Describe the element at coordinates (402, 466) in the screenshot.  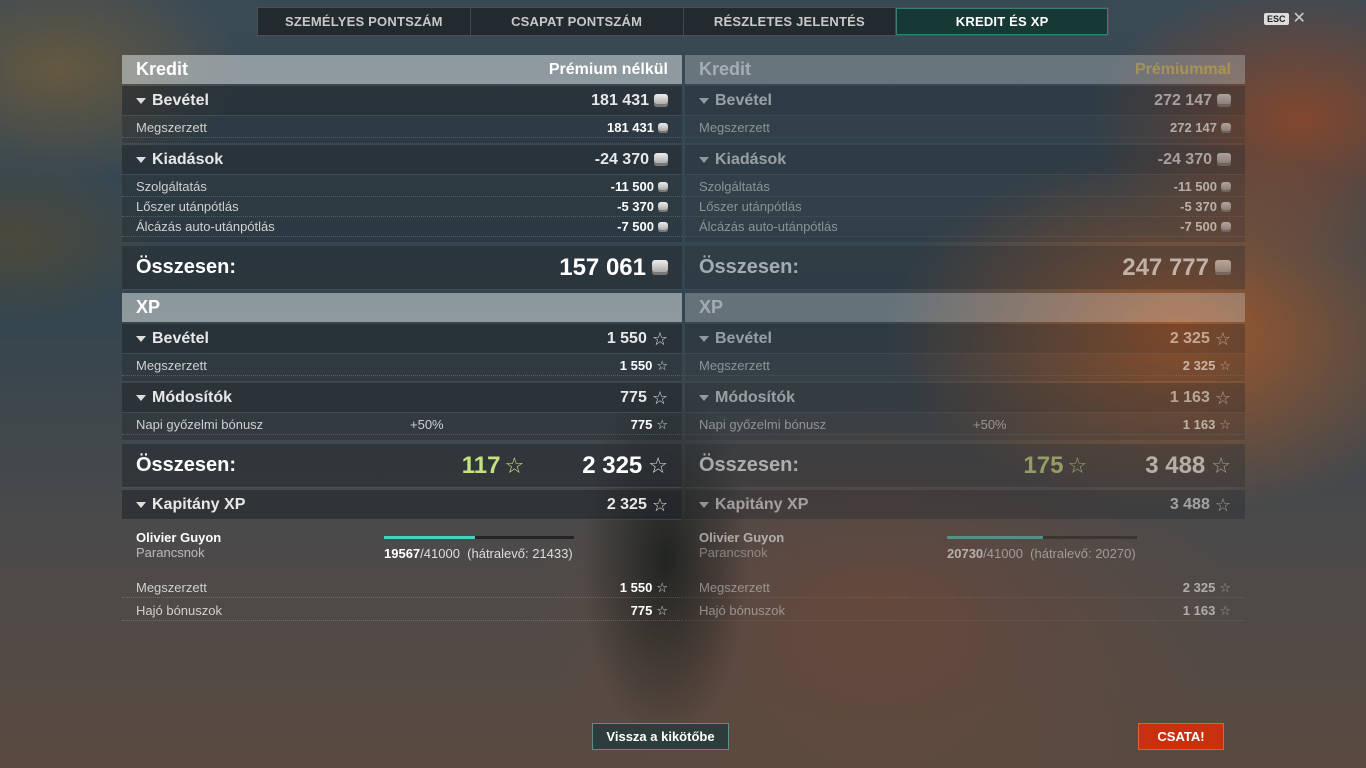
I see `xp-total-row: Összesen: 117 ☆ 2 325 ☆` at that location.